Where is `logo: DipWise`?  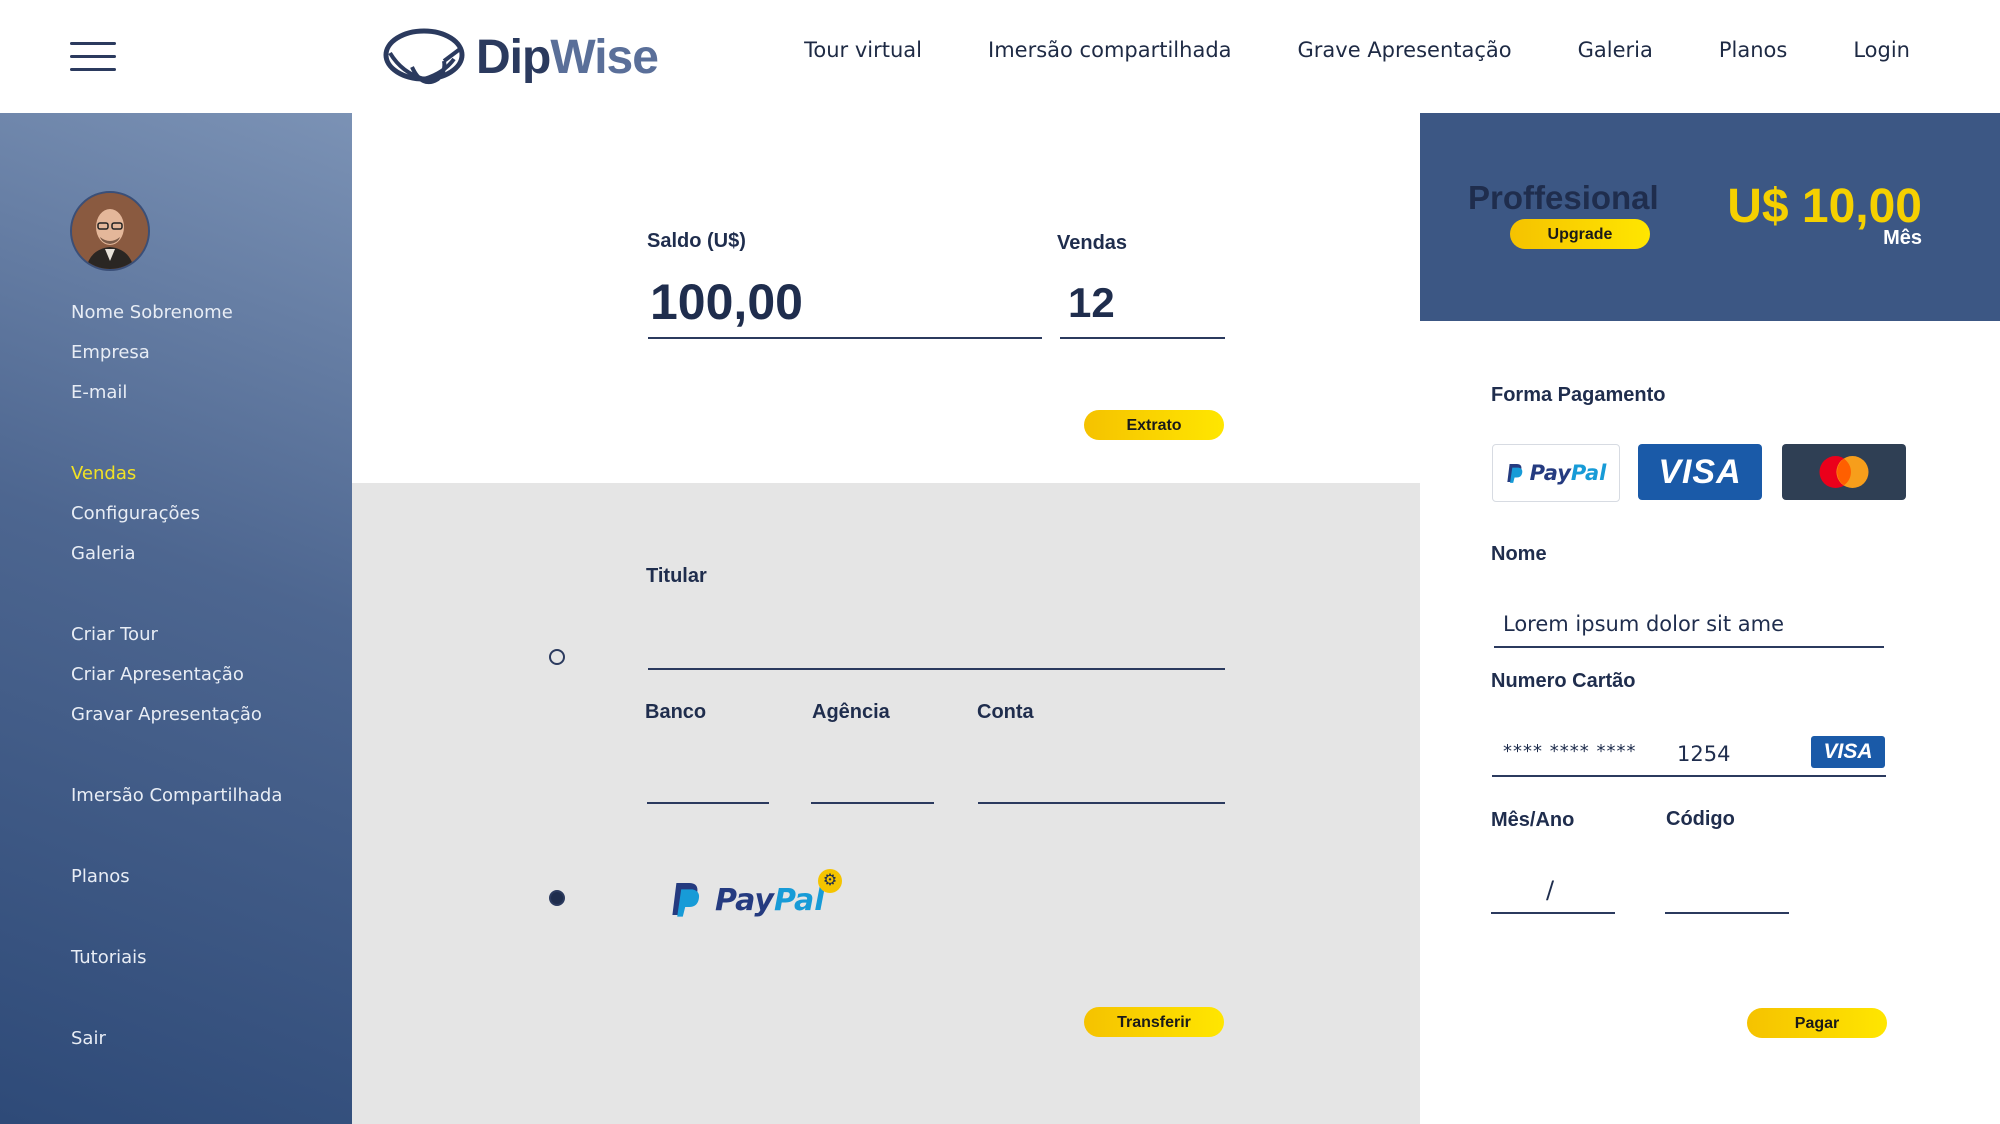
logo: DipWise is located at coordinates (520, 57).